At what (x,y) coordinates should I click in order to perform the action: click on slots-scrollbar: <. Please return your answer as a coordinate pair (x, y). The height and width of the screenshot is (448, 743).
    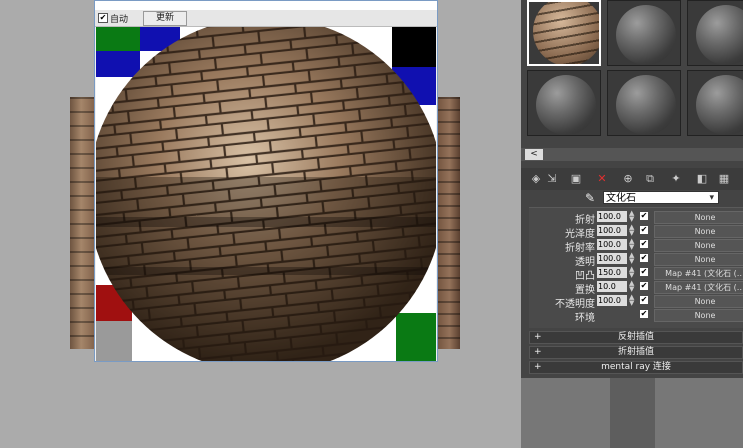
    Looking at the image, I should click on (632, 154).